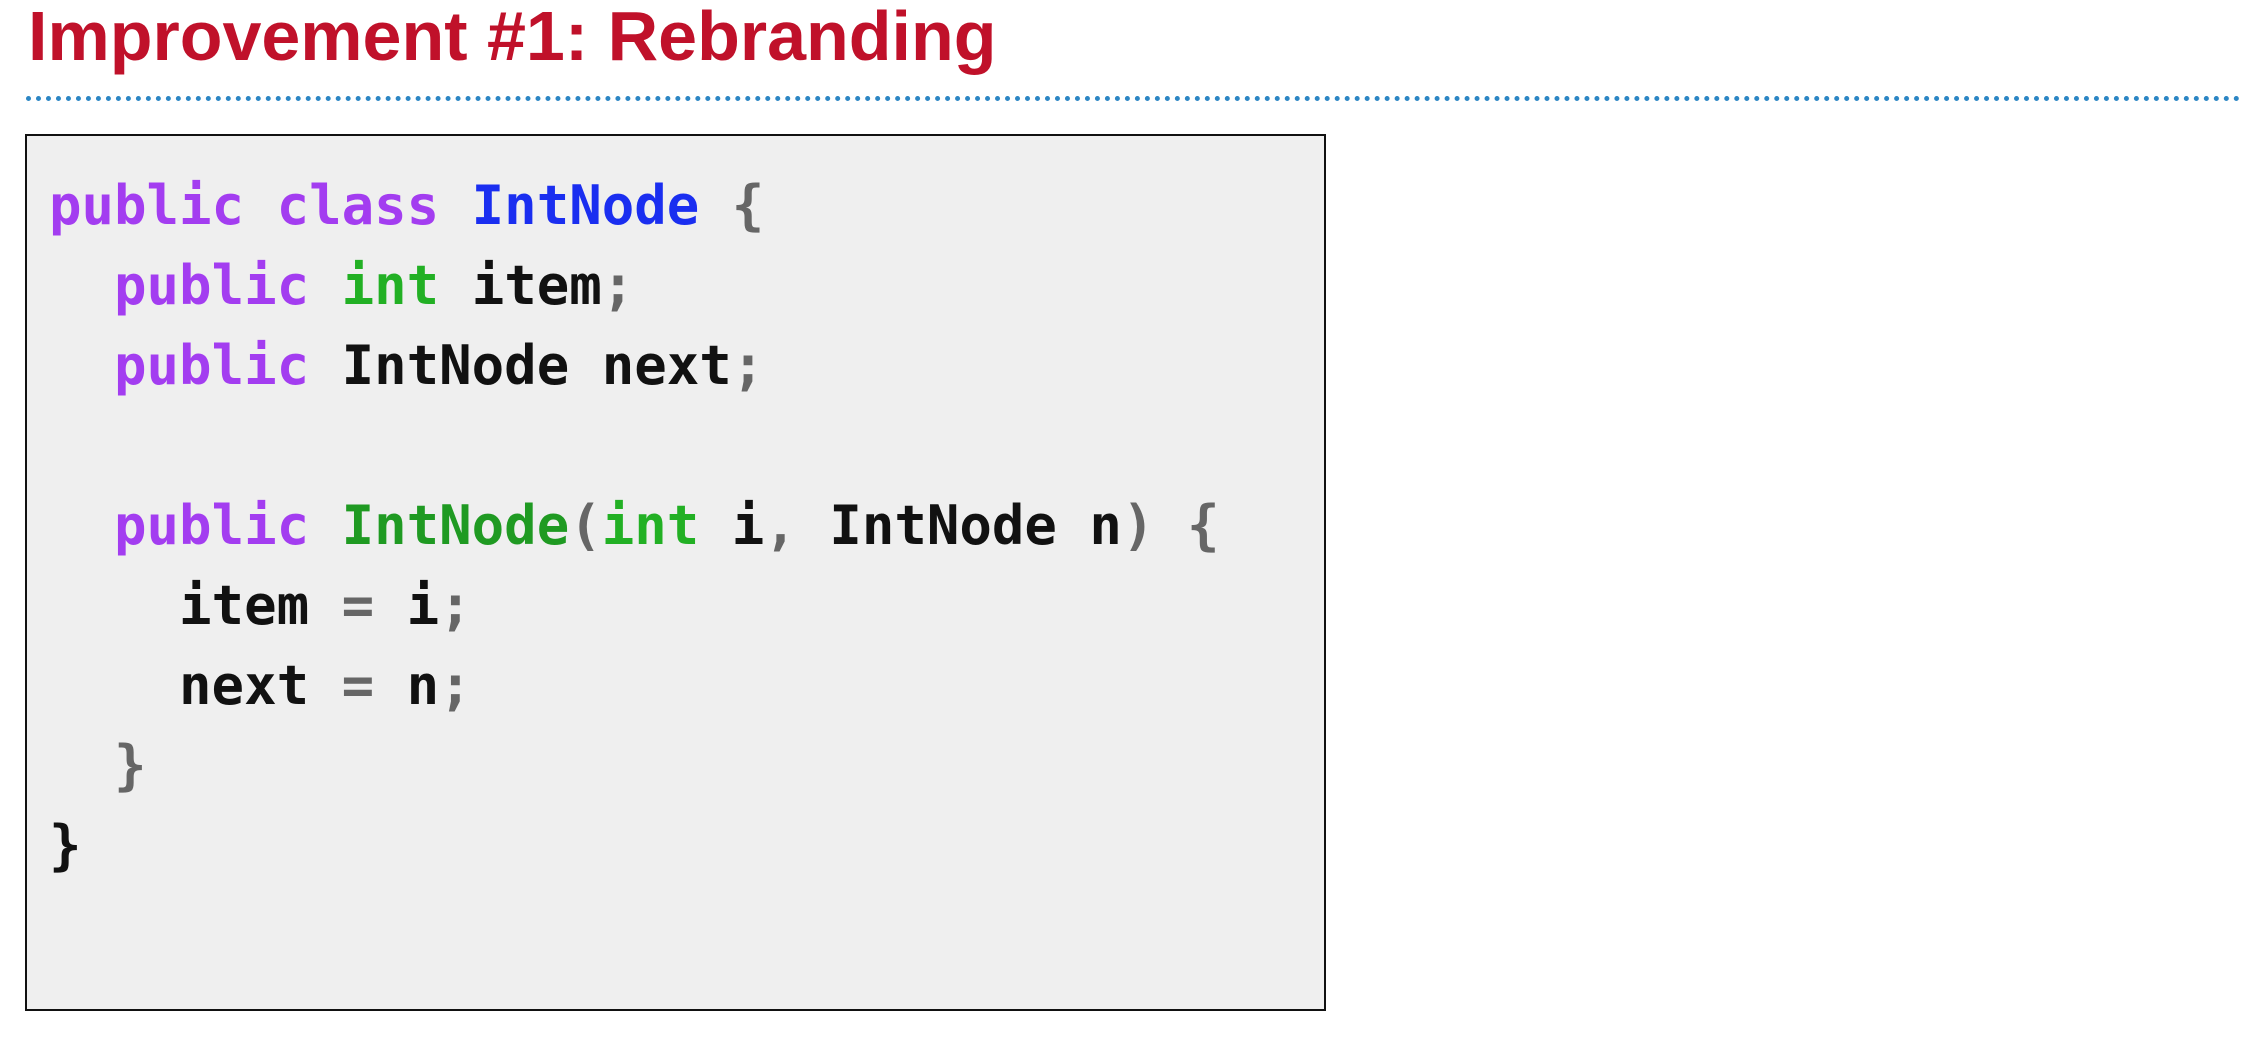 Image resolution: width=2250 pixels, height=1060 pixels. Describe the element at coordinates (455, 525) in the screenshot. I see `code-token-method-name: IntNode` at that location.